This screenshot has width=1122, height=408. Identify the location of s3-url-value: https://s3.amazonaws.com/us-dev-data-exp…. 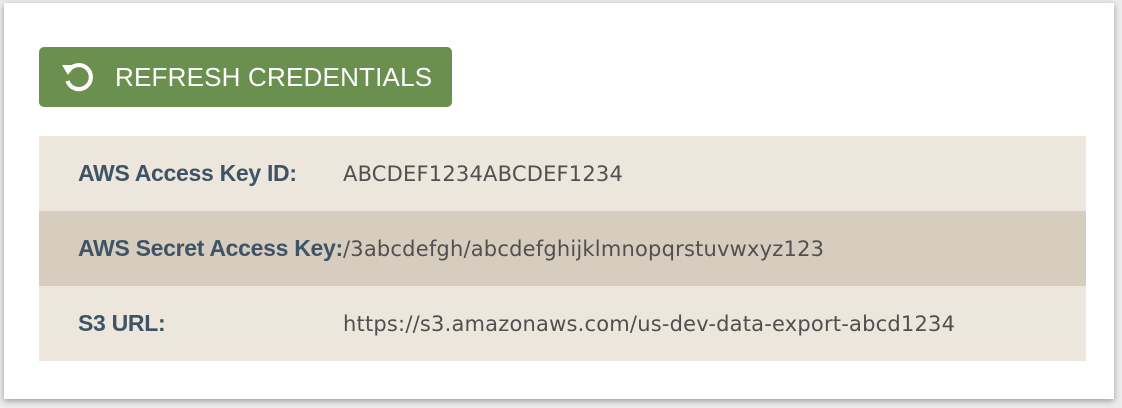
(649, 324).